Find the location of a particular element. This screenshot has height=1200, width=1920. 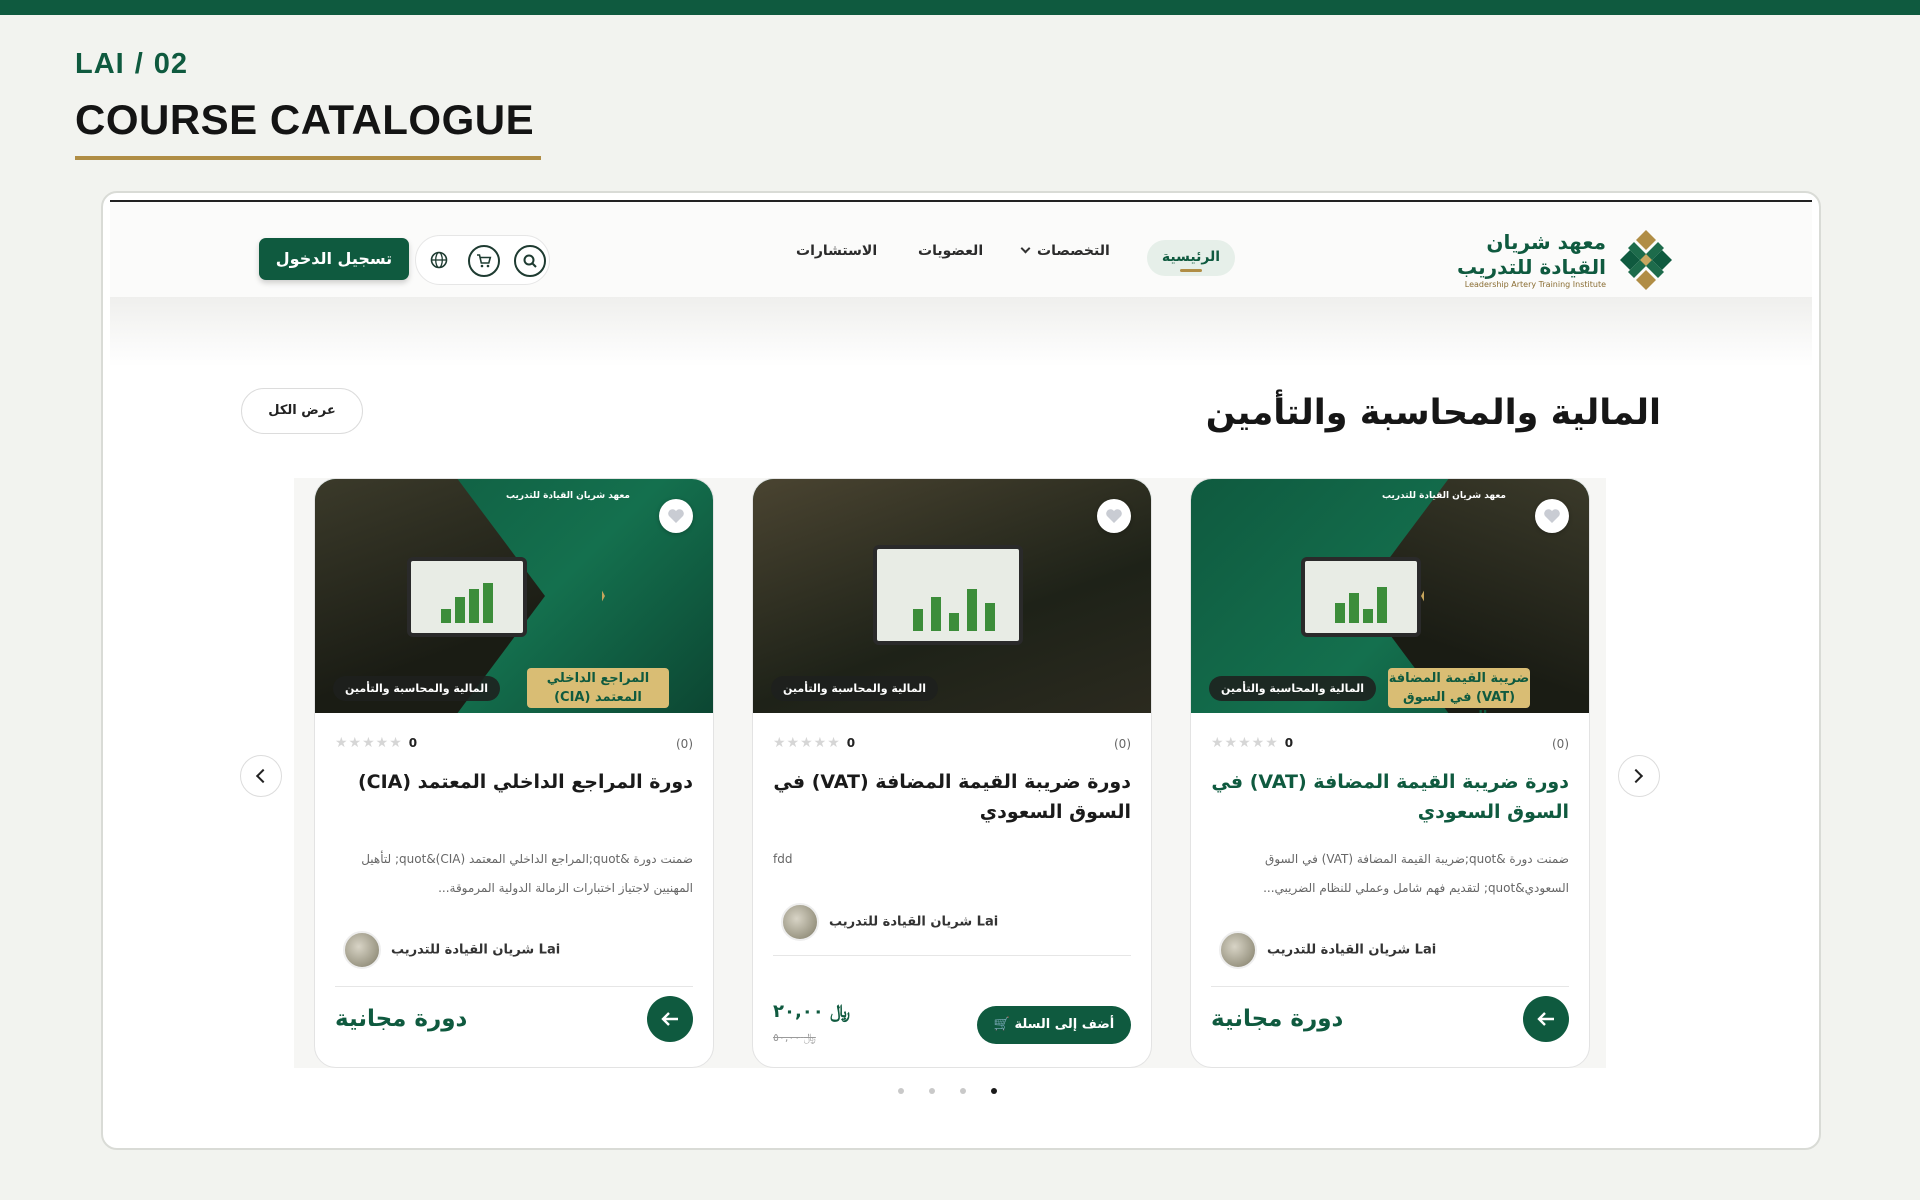

nav-item-specializations: التخصصات is located at coordinates (1065, 251).